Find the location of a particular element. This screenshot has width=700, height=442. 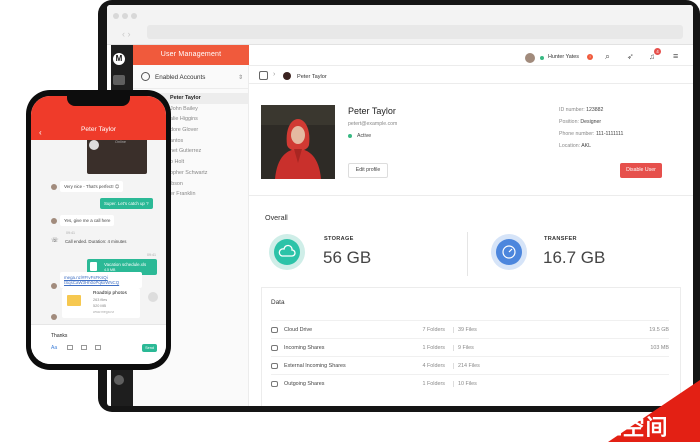

browser-bar: ‹ › is located at coordinates (400, 25).